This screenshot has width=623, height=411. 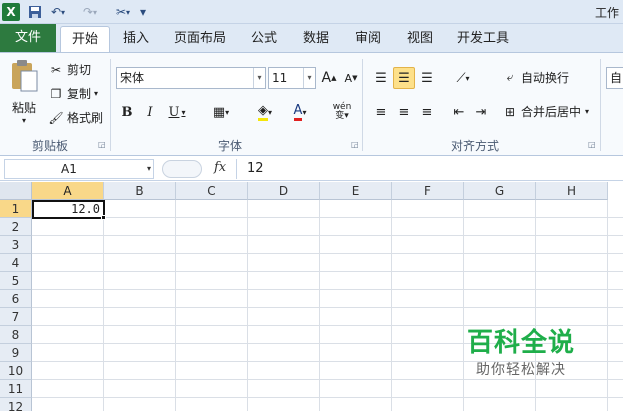 I want to click on increase-indent-icon: ⇥, so click(x=481, y=112).